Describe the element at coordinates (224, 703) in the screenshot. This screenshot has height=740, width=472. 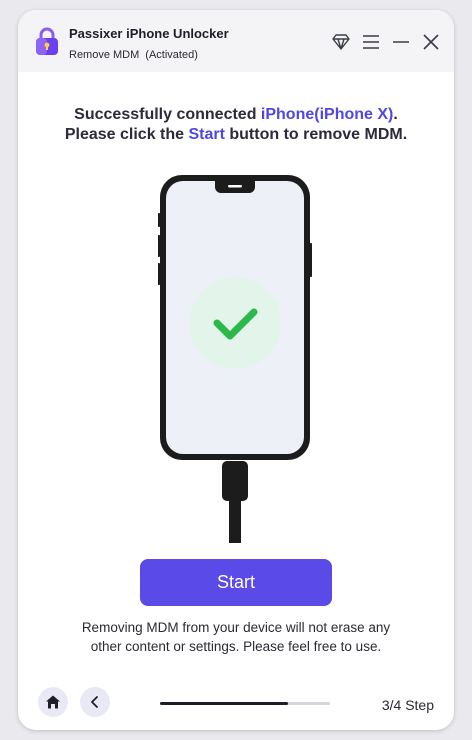
I see `step-progress-fill` at that location.